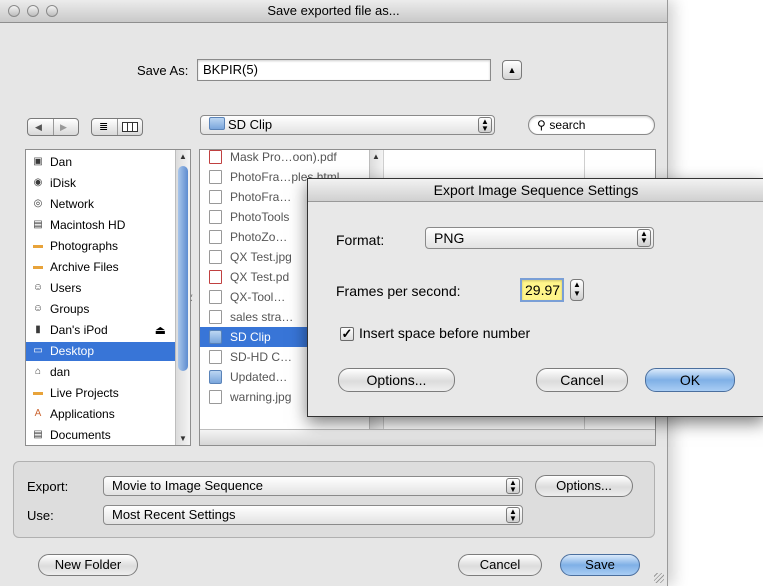 This screenshot has height=586, width=763. Describe the element at coordinates (101, 435) in the screenshot. I see `sidebar-item: ▤ Documents` at that location.